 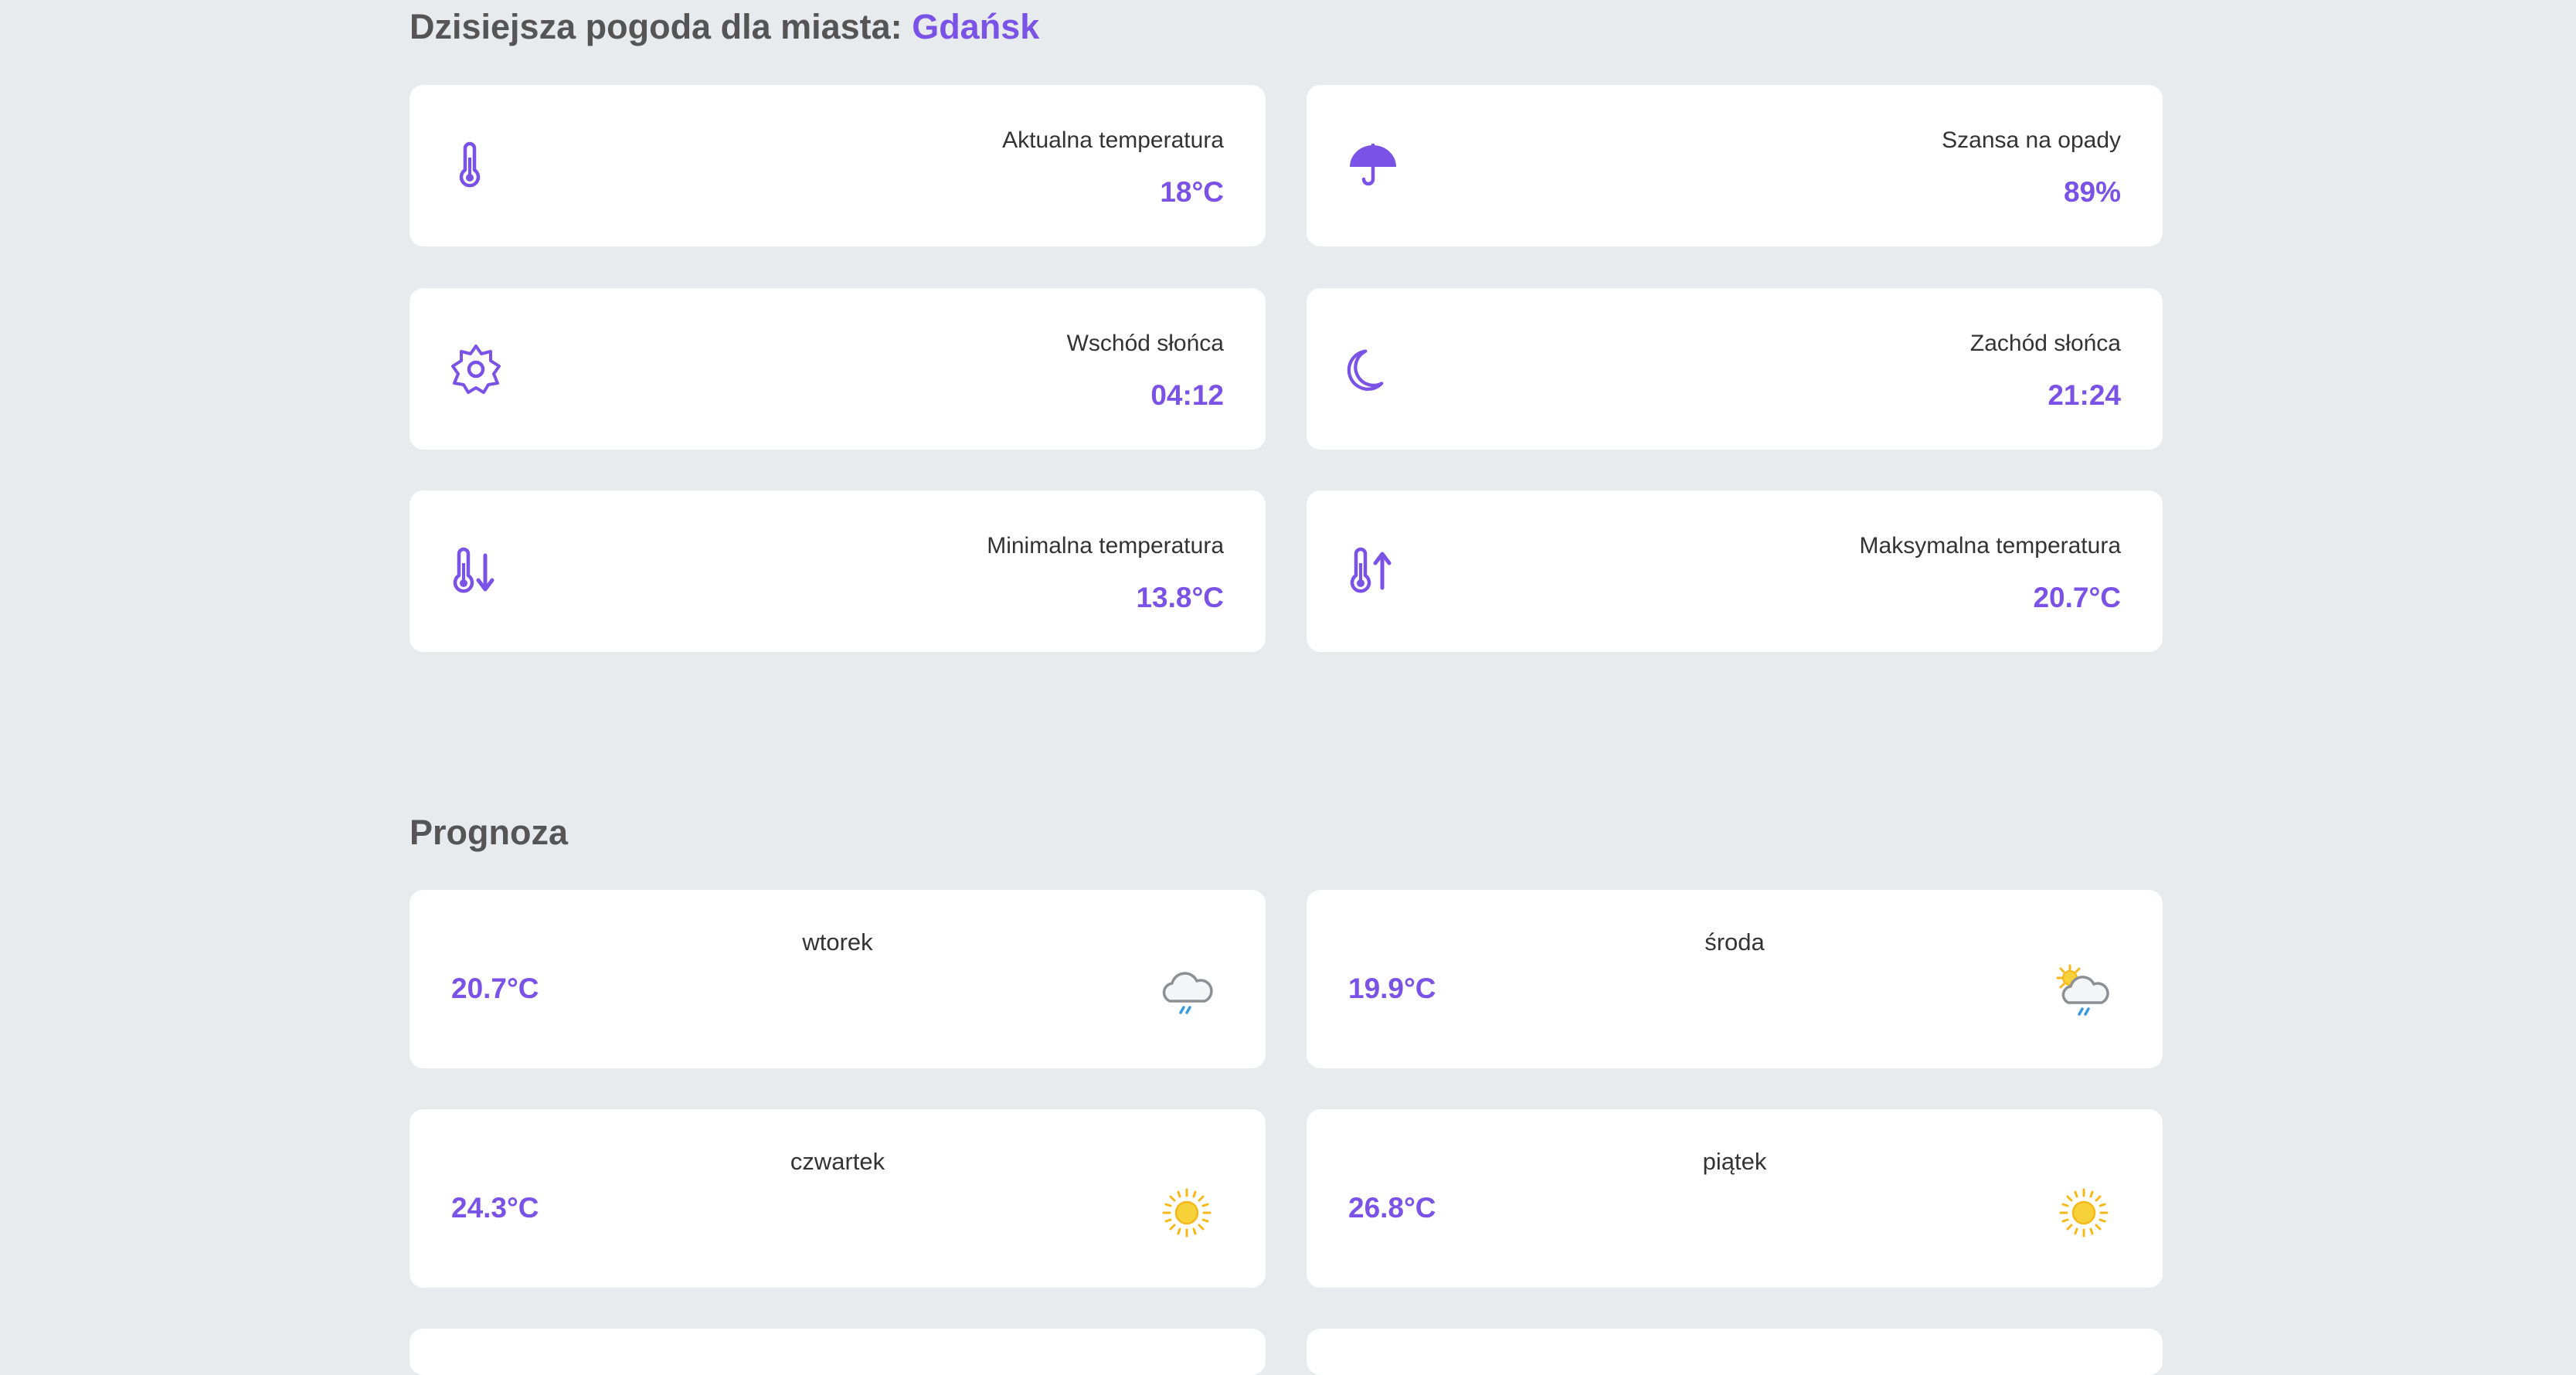 I want to click on rain-chance-card: Szansa na opady 89%, so click(x=1735, y=165).